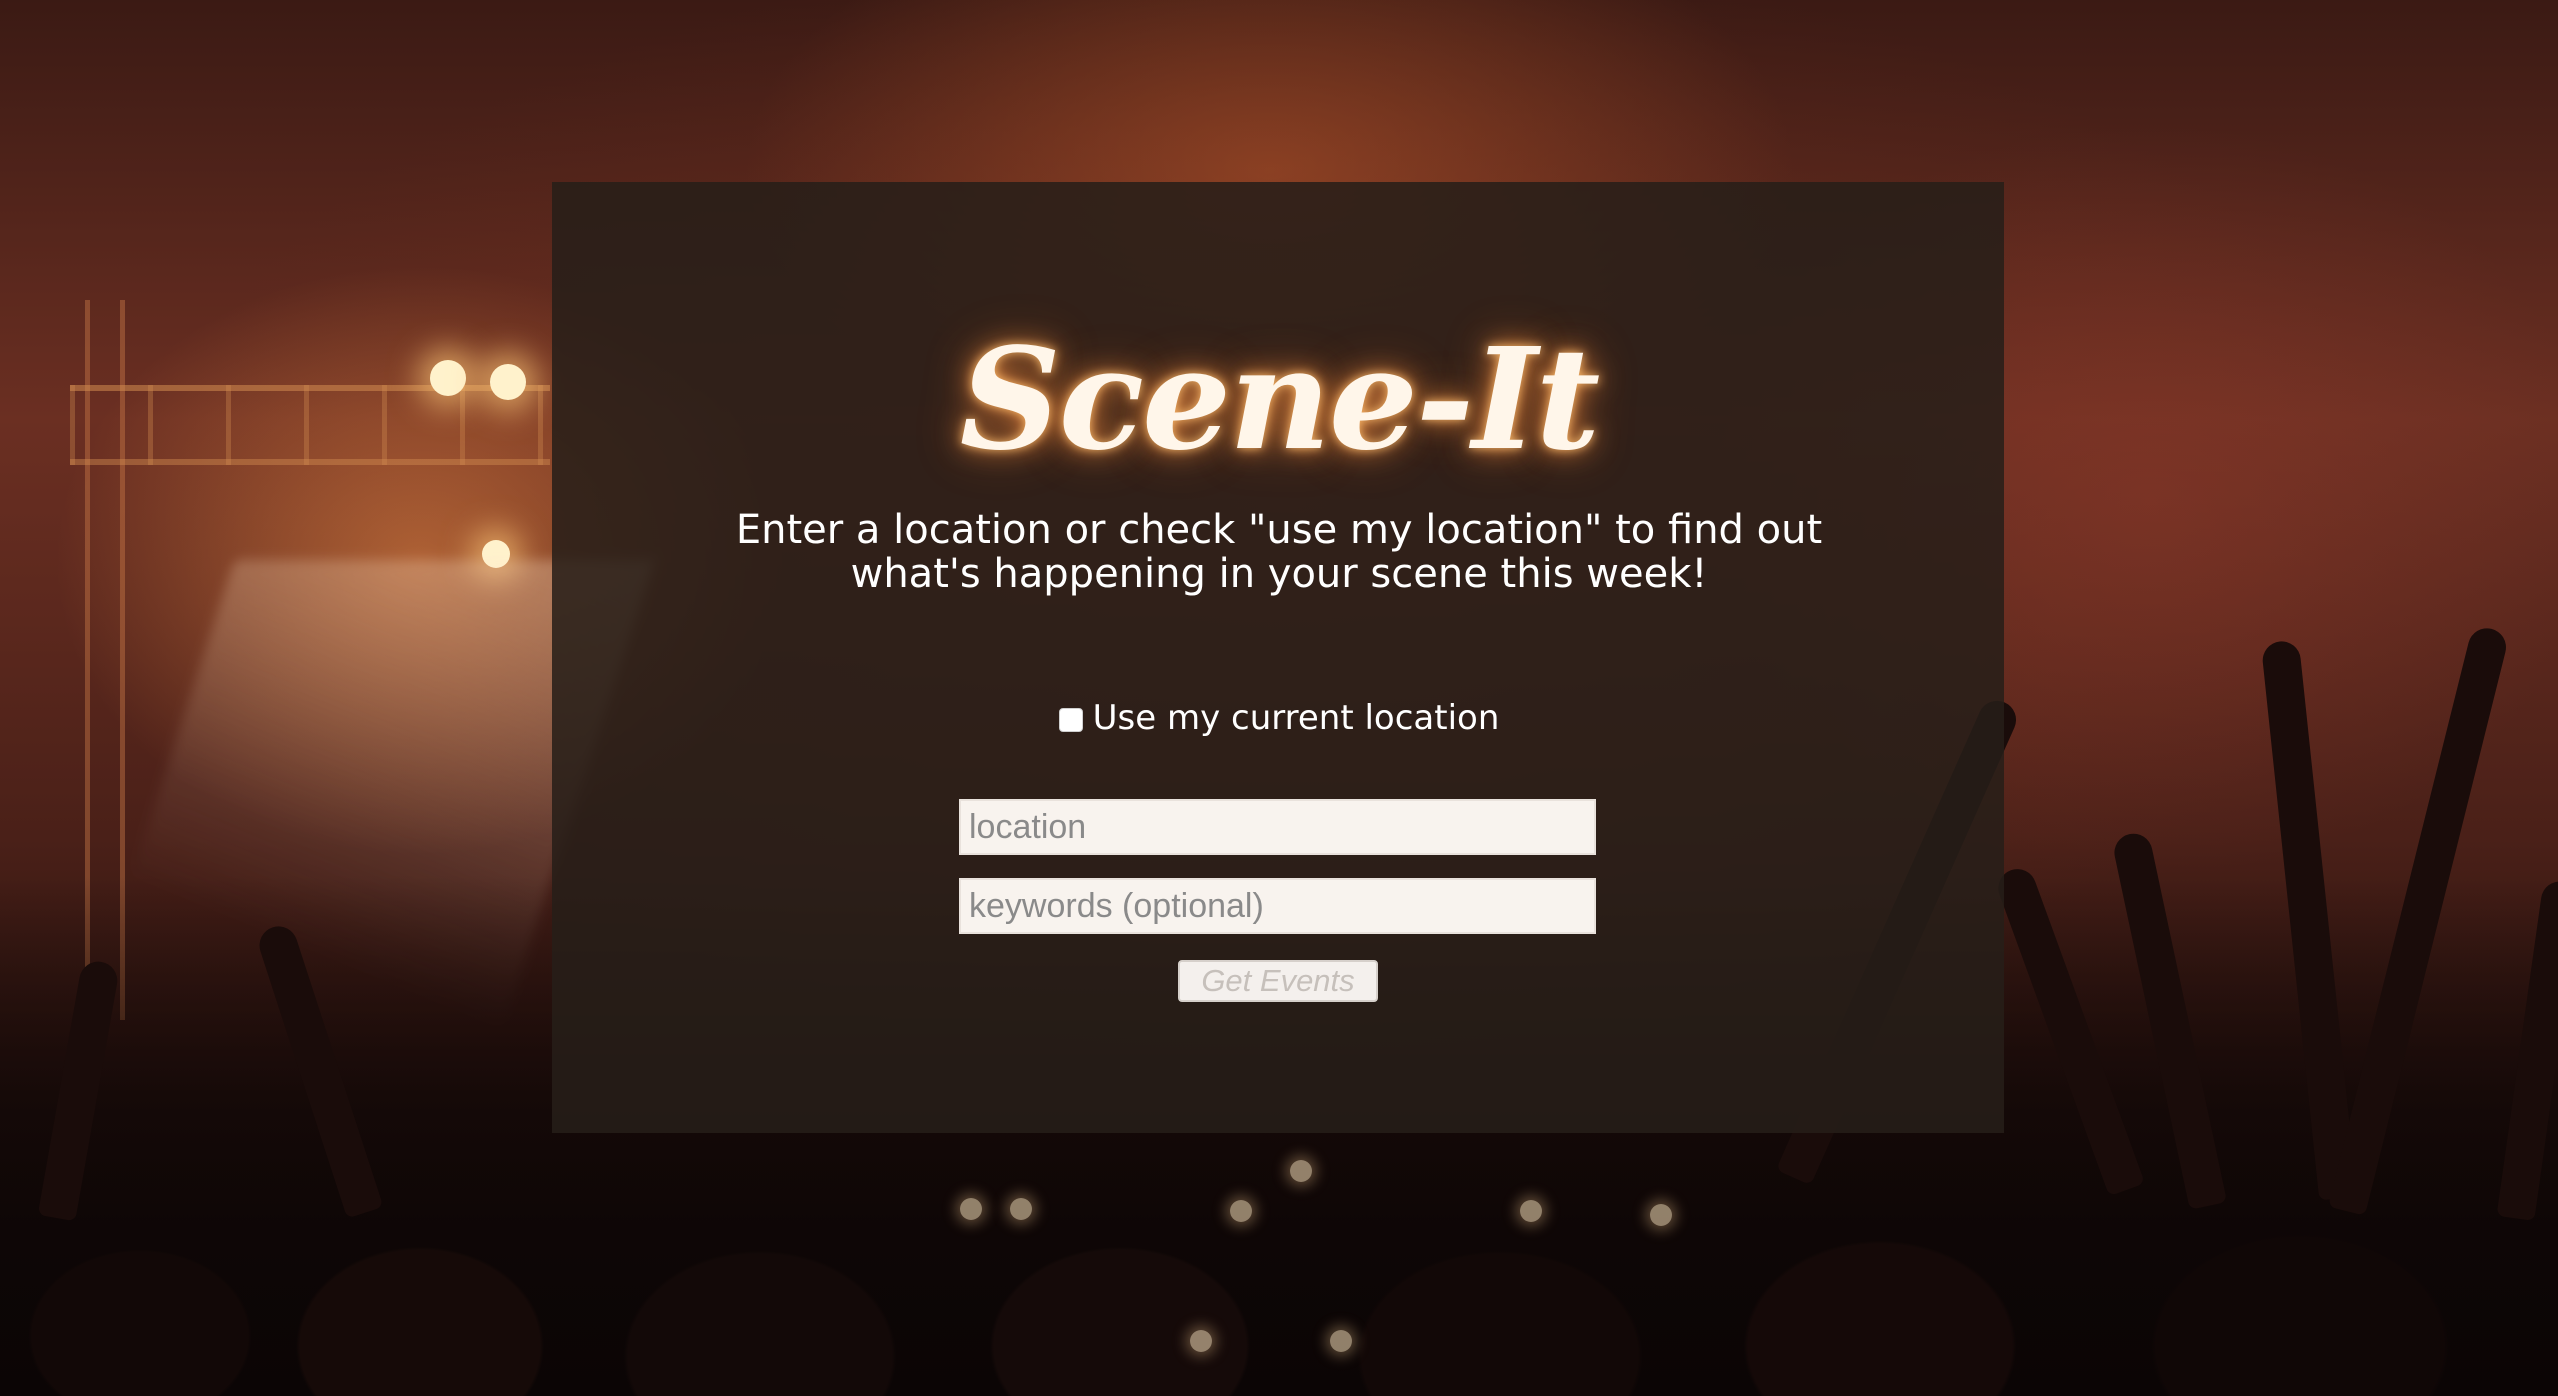 The image size is (2558, 1396). What do you see at coordinates (1070, 719) in the screenshot?
I see `use-location-checkbox` at bounding box center [1070, 719].